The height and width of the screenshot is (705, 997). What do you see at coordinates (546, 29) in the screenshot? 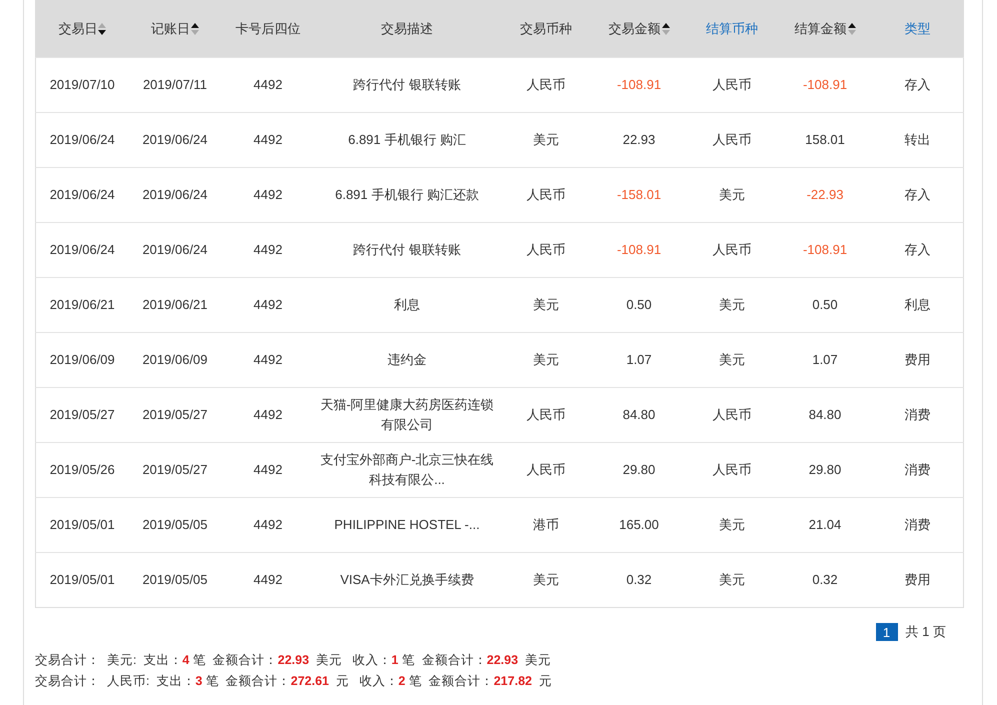
I see `column-header: 交易币种` at bounding box center [546, 29].